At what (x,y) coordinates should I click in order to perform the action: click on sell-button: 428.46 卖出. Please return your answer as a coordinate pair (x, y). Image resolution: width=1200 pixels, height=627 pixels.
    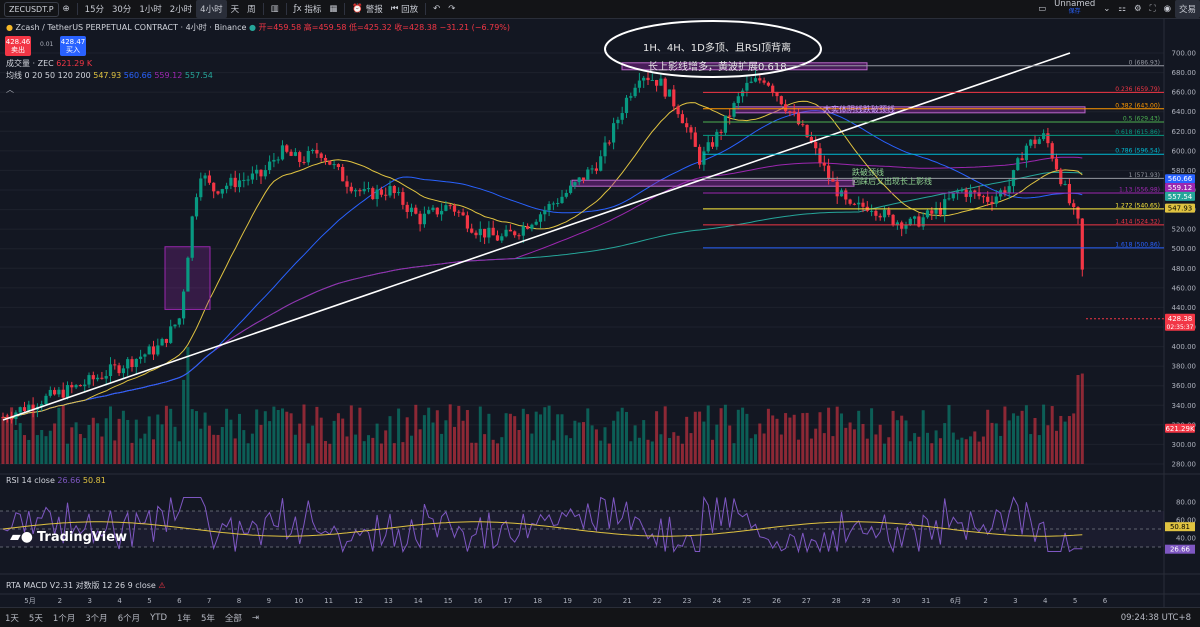
    Looking at the image, I should click on (18, 46).